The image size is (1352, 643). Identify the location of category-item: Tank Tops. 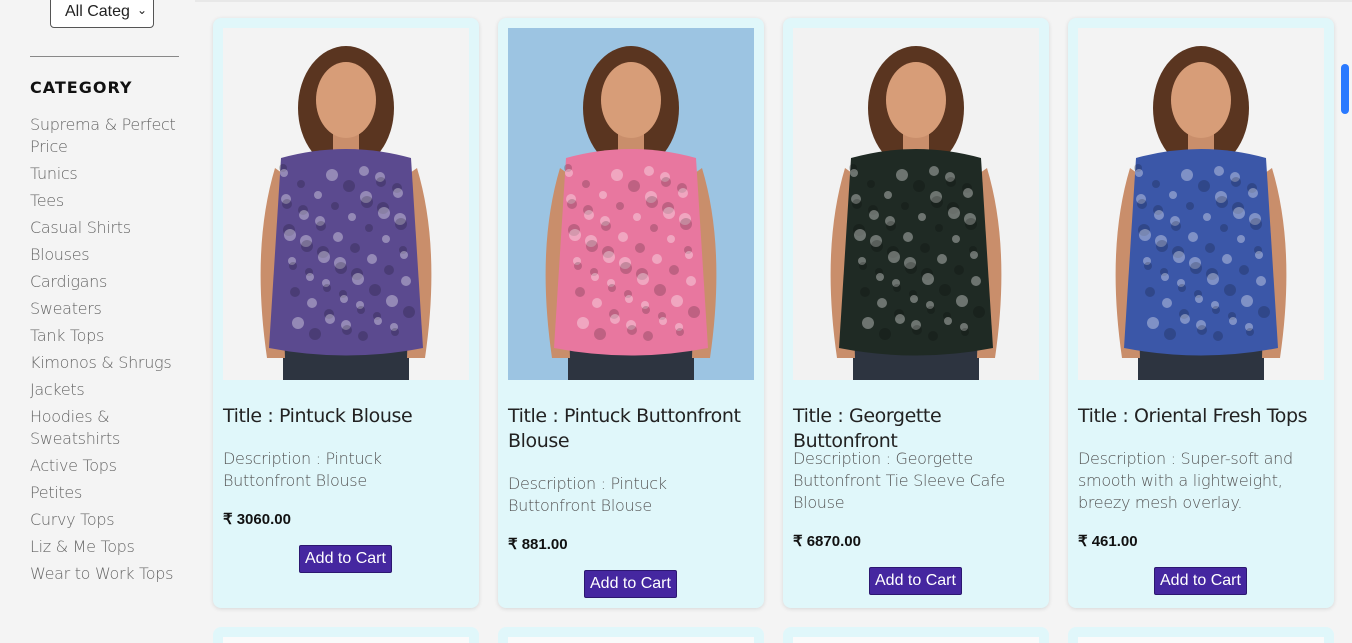
(105, 336).